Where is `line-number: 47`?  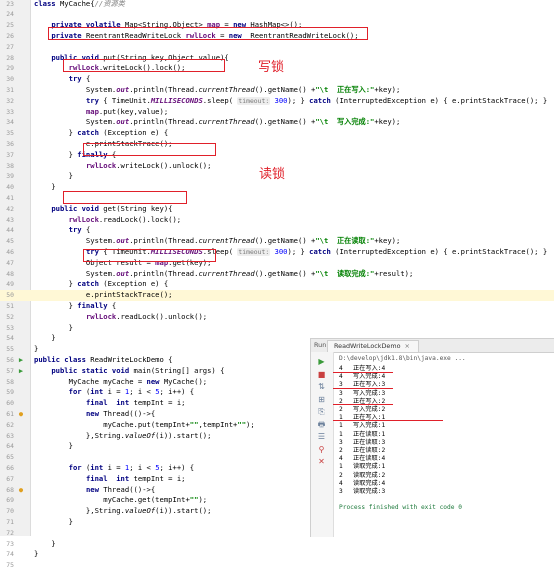 line-number: 47 is located at coordinates (10, 262).